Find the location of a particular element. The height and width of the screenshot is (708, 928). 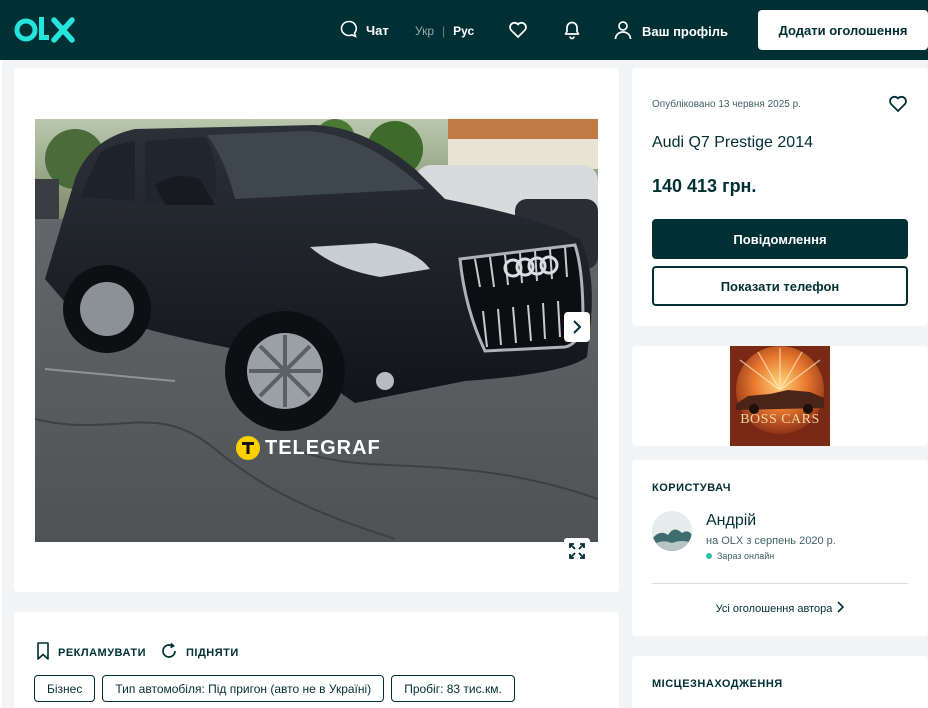

telegraf-logo-icon is located at coordinates (248, 448).